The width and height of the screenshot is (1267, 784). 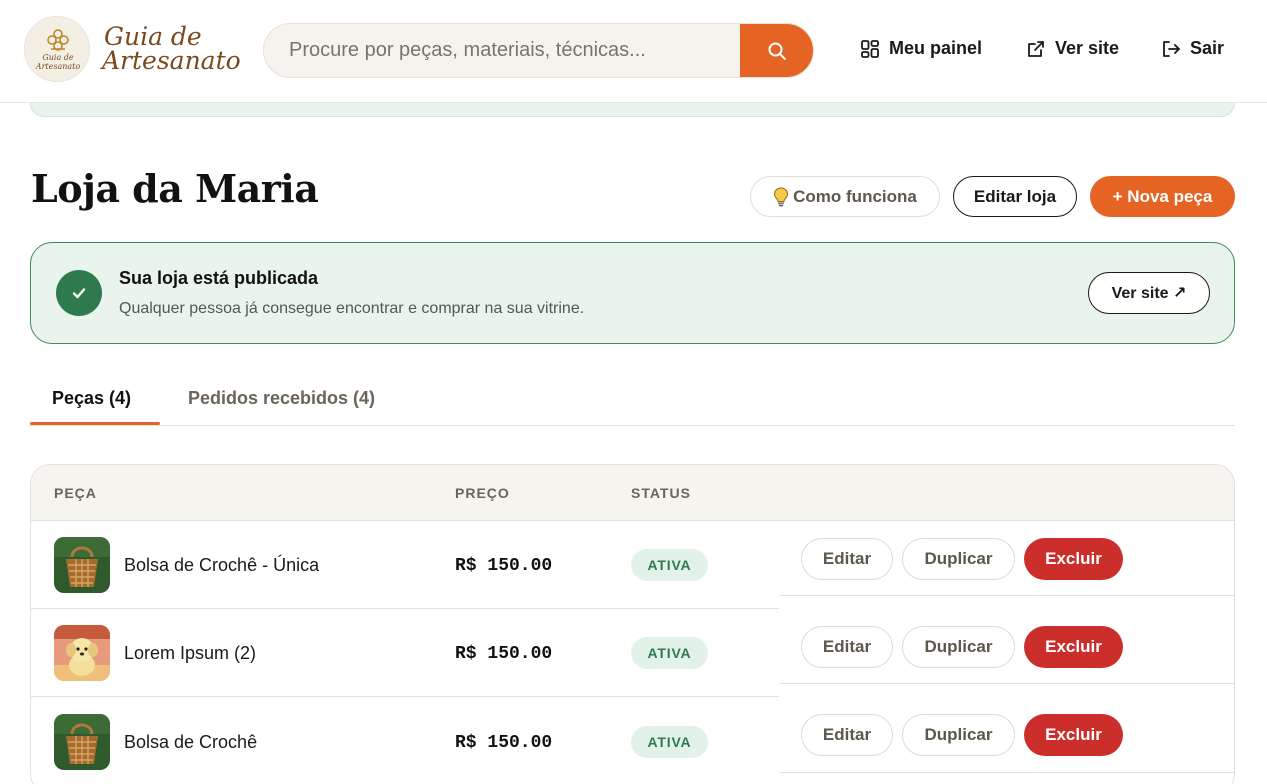 I want to click on how-it-works-label: Como funciona, so click(x=855, y=196).